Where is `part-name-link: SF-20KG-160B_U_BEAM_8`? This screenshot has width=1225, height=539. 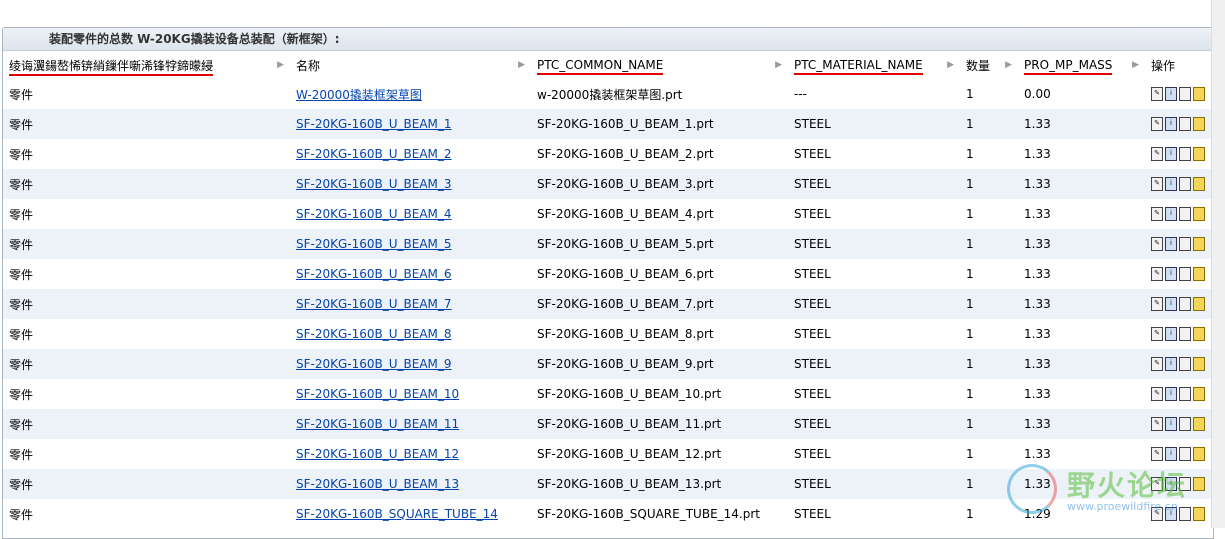 part-name-link: SF-20KG-160B_U_BEAM_8 is located at coordinates (374, 334).